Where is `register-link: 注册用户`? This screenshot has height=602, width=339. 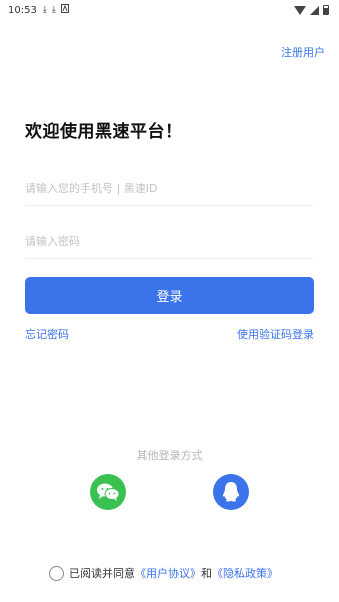 register-link: 注册用户 is located at coordinates (303, 52).